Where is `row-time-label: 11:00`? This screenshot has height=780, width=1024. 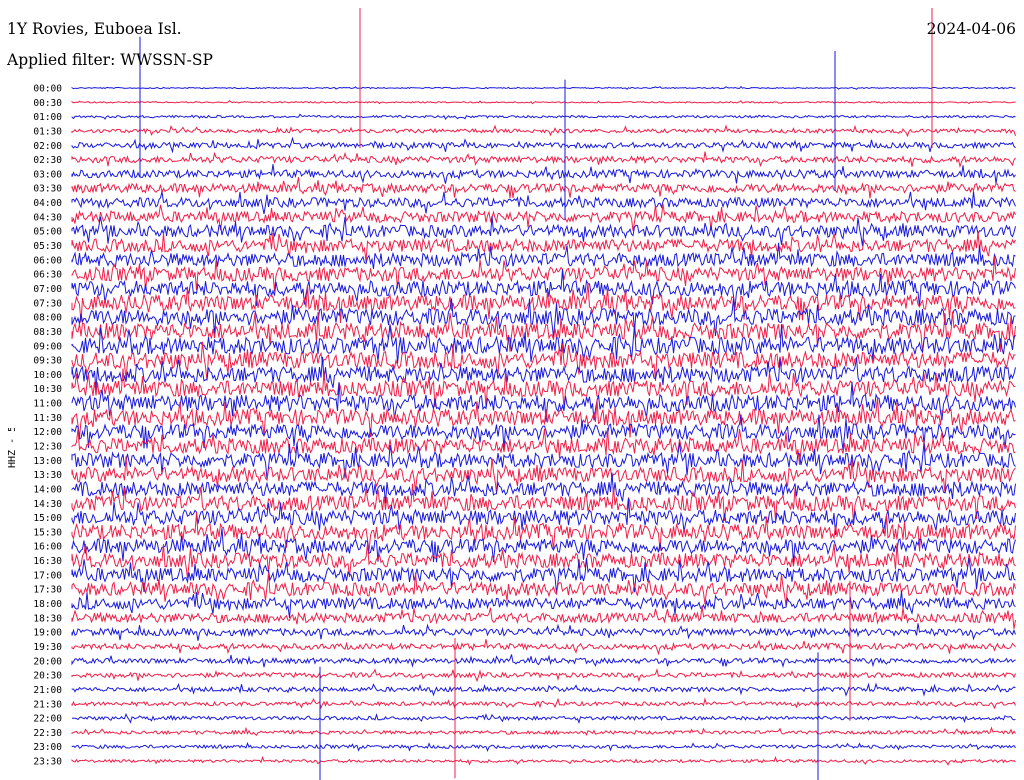 row-time-label: 11:00 is located at coordinates (47, 404).